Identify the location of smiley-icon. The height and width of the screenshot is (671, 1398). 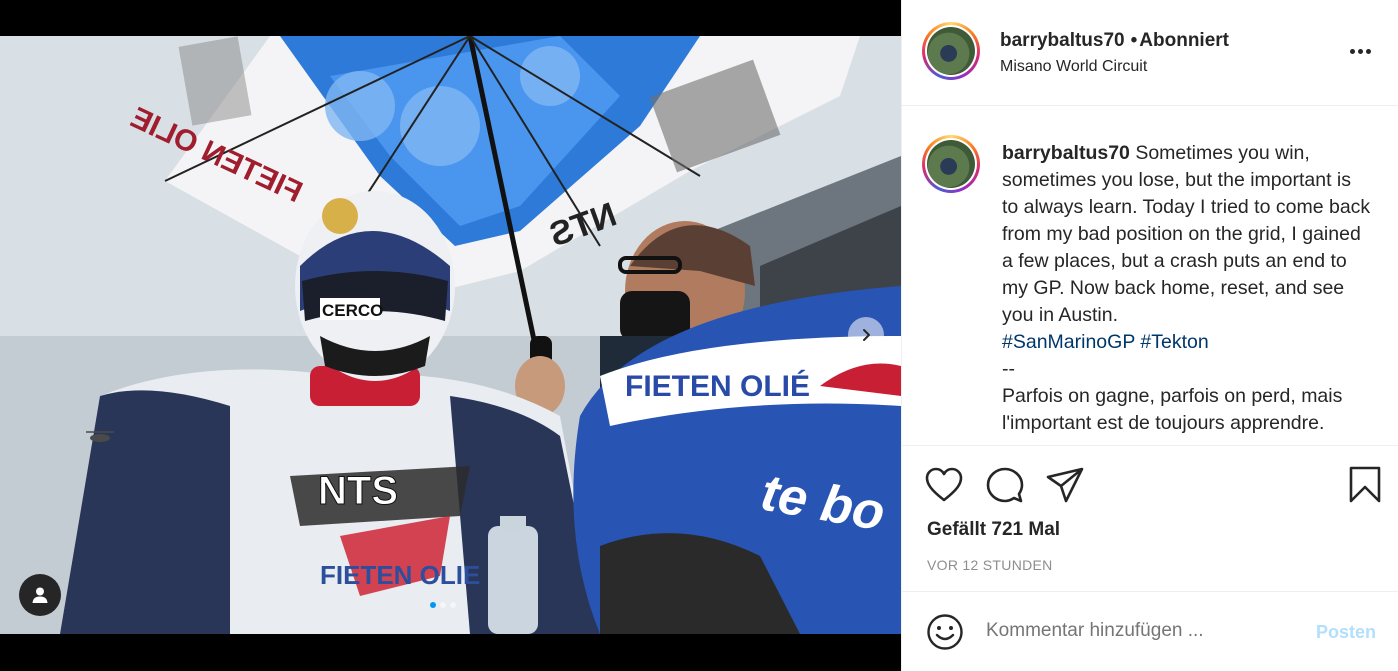
(945, 632).